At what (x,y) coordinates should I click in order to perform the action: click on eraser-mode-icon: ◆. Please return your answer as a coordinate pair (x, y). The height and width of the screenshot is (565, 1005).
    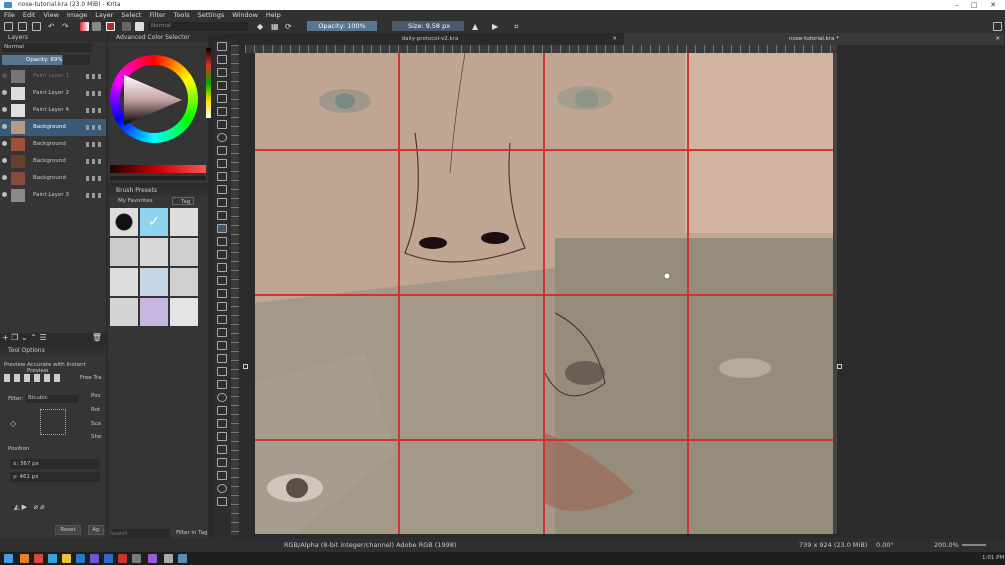
    Looking at the image, I should click on (261, 26).